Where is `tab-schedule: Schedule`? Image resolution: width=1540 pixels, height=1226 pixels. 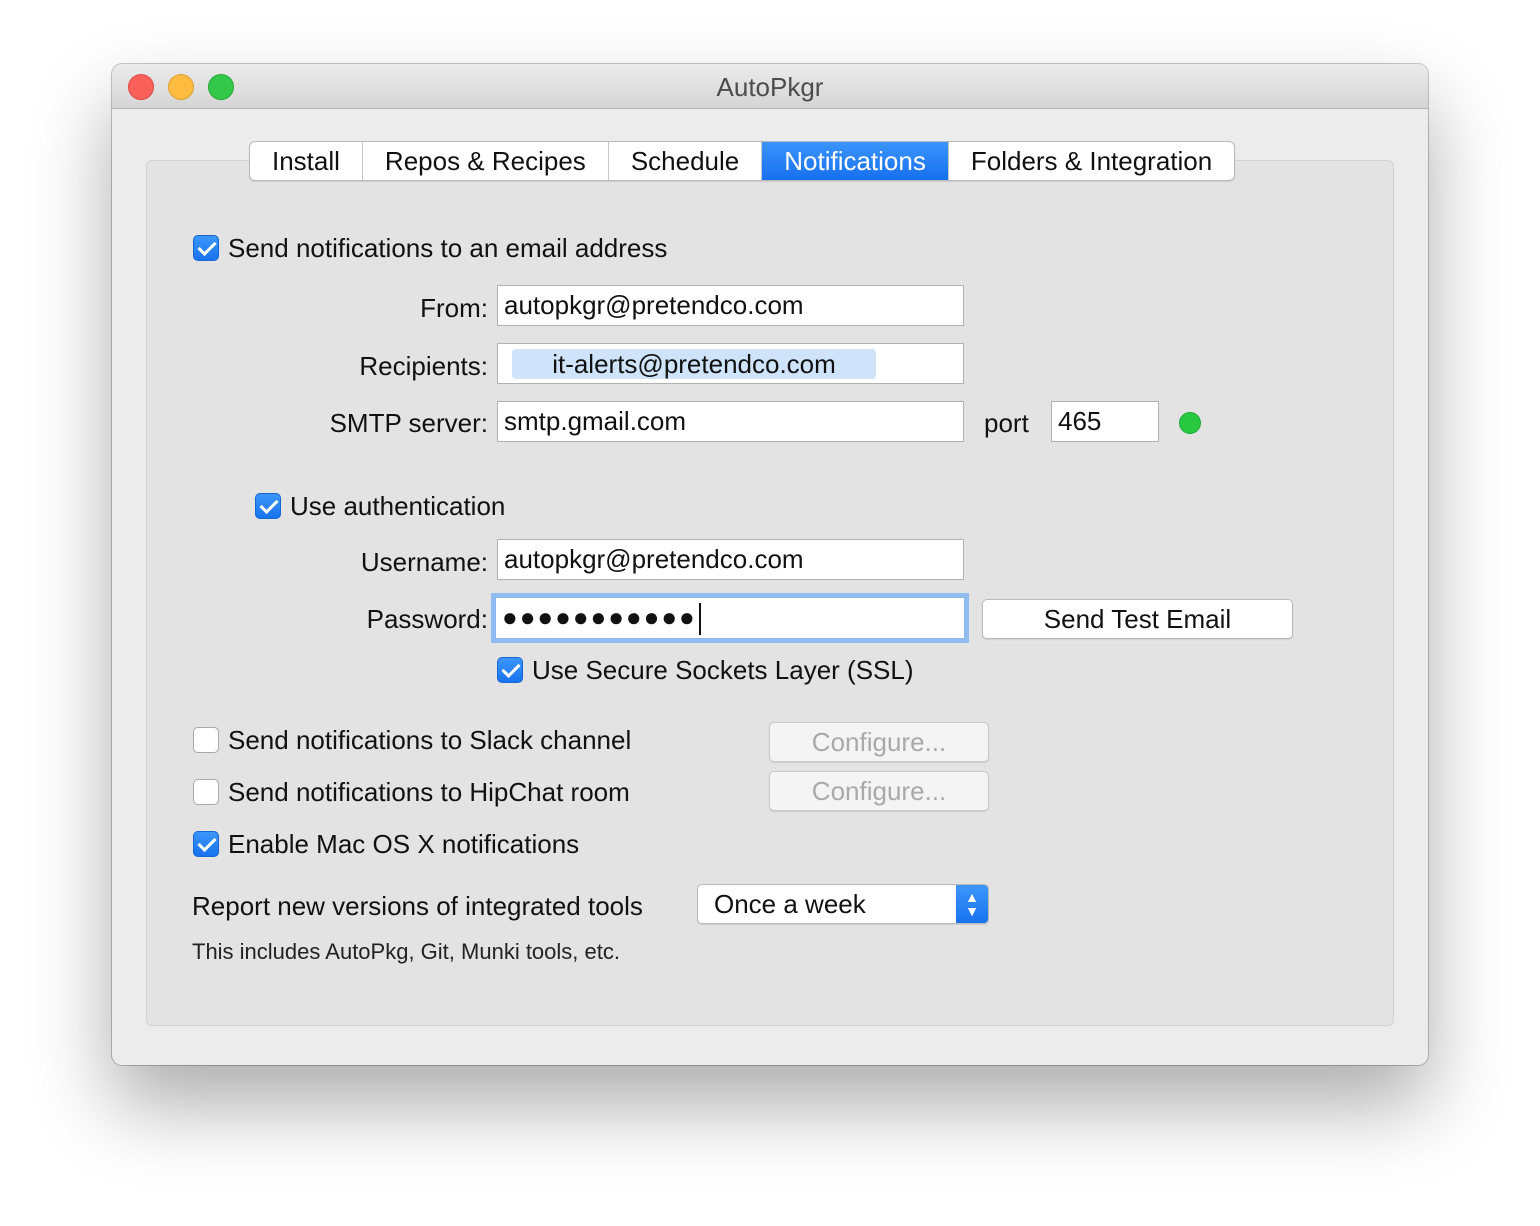 tab-schedule: Schedule is located at coordinates (686, 161).